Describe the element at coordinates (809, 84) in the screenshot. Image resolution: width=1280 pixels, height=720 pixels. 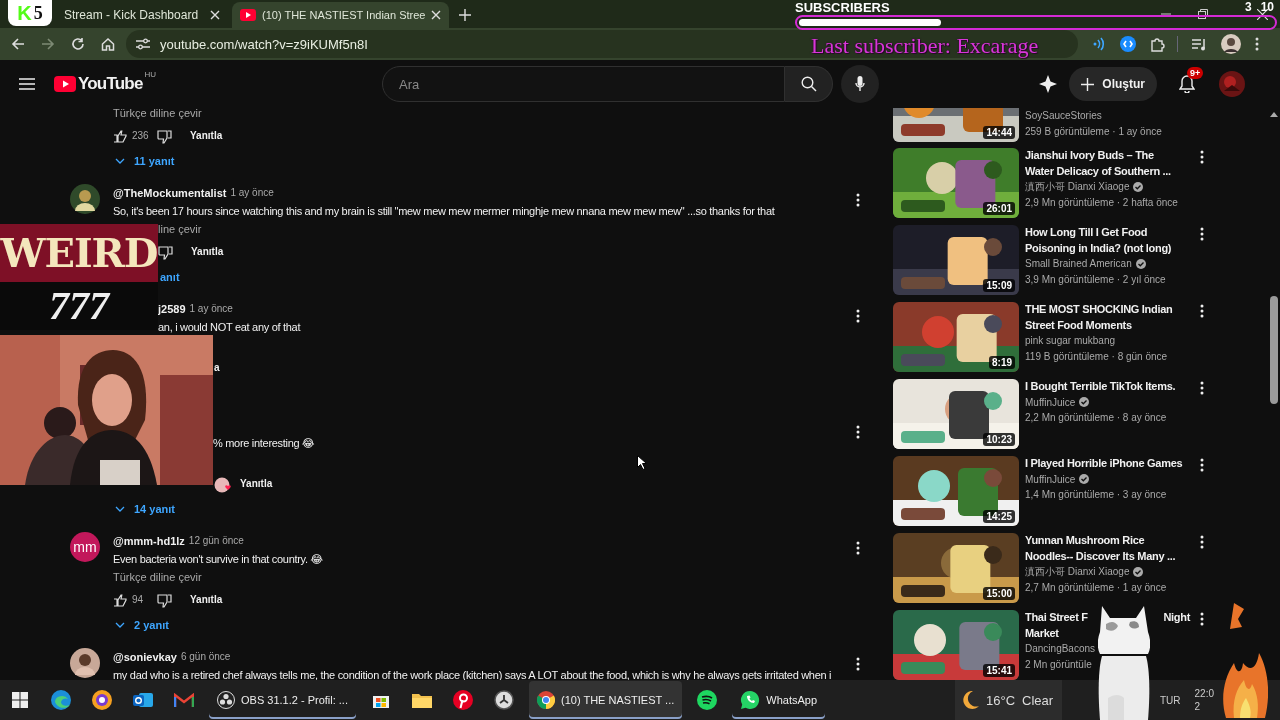
I see `search-button` at that location.